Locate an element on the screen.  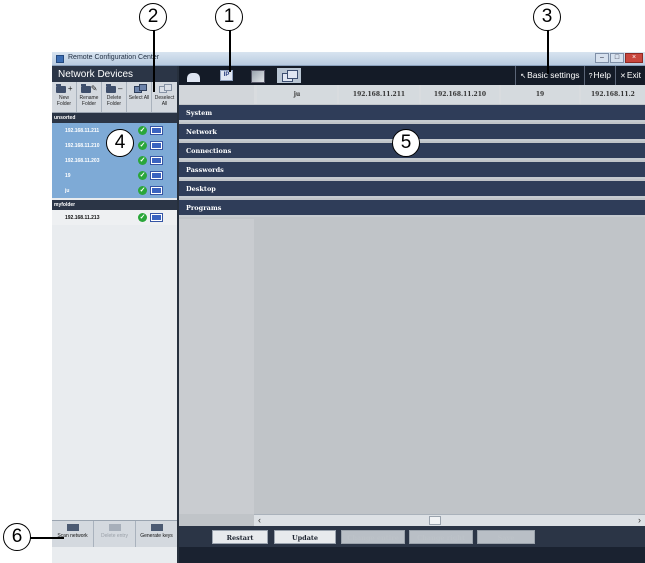
wrench-icon: ↖ is located at coordinates (523, 76).